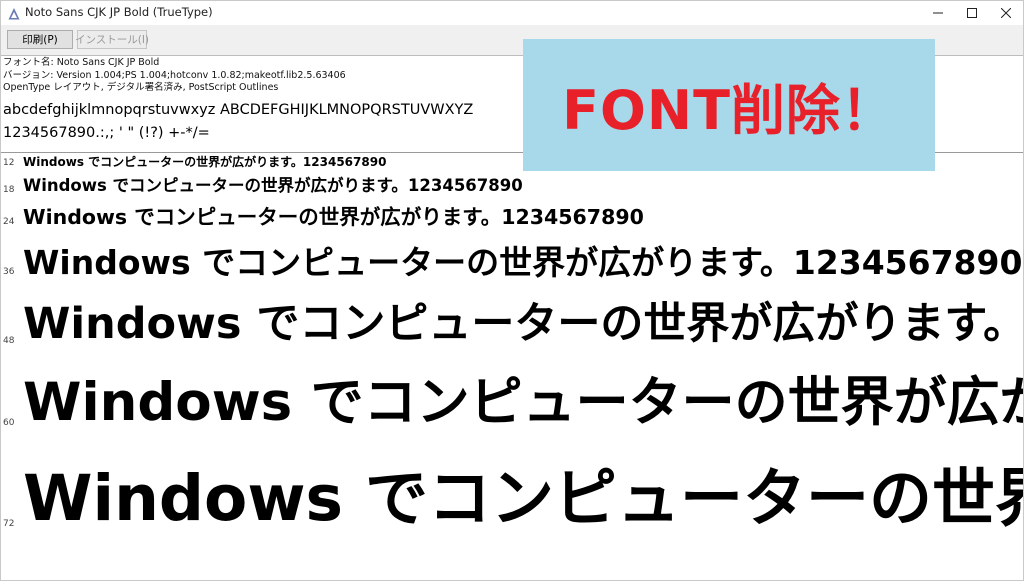 This screenshot has height=581, width=1024. Describe the element at coordinates (9, 190) in the screenshot. I see `size-label: 18` at that location.